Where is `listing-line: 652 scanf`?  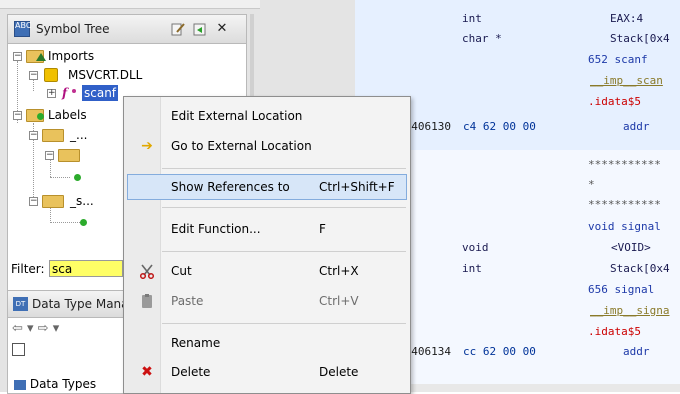 listing-line: 652 scanf is located at coordinates (618, 59).